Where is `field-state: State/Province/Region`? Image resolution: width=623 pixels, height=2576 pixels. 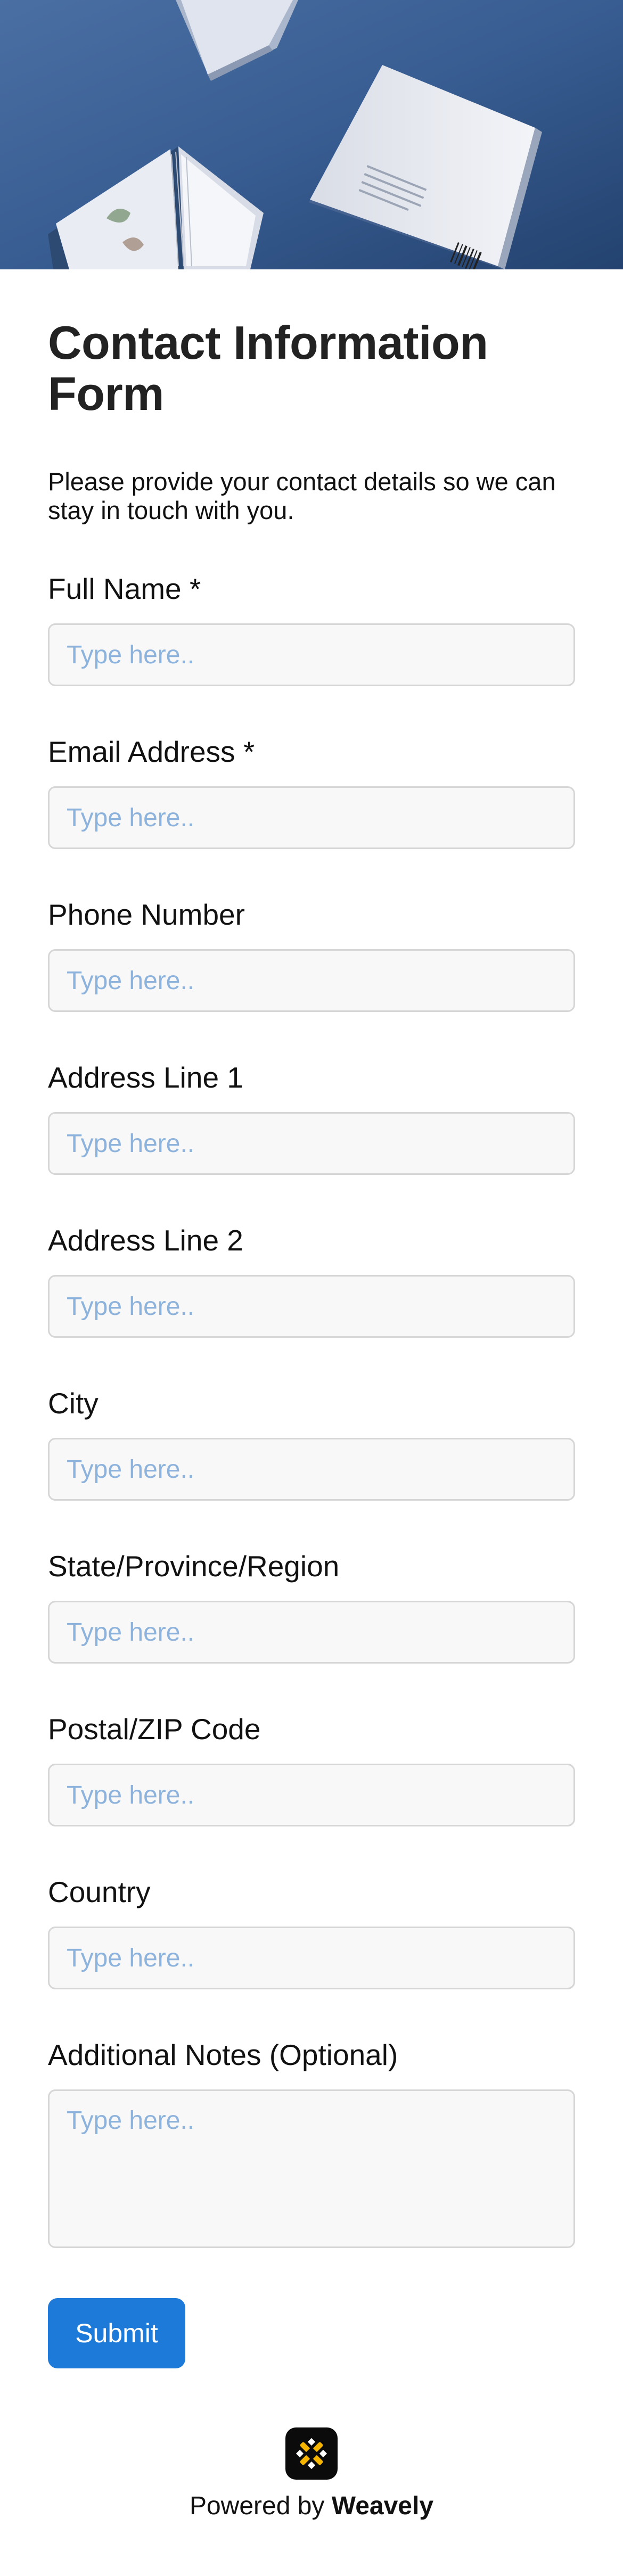
field-state: State/Province/Region is located at coordinates (311, 1606).